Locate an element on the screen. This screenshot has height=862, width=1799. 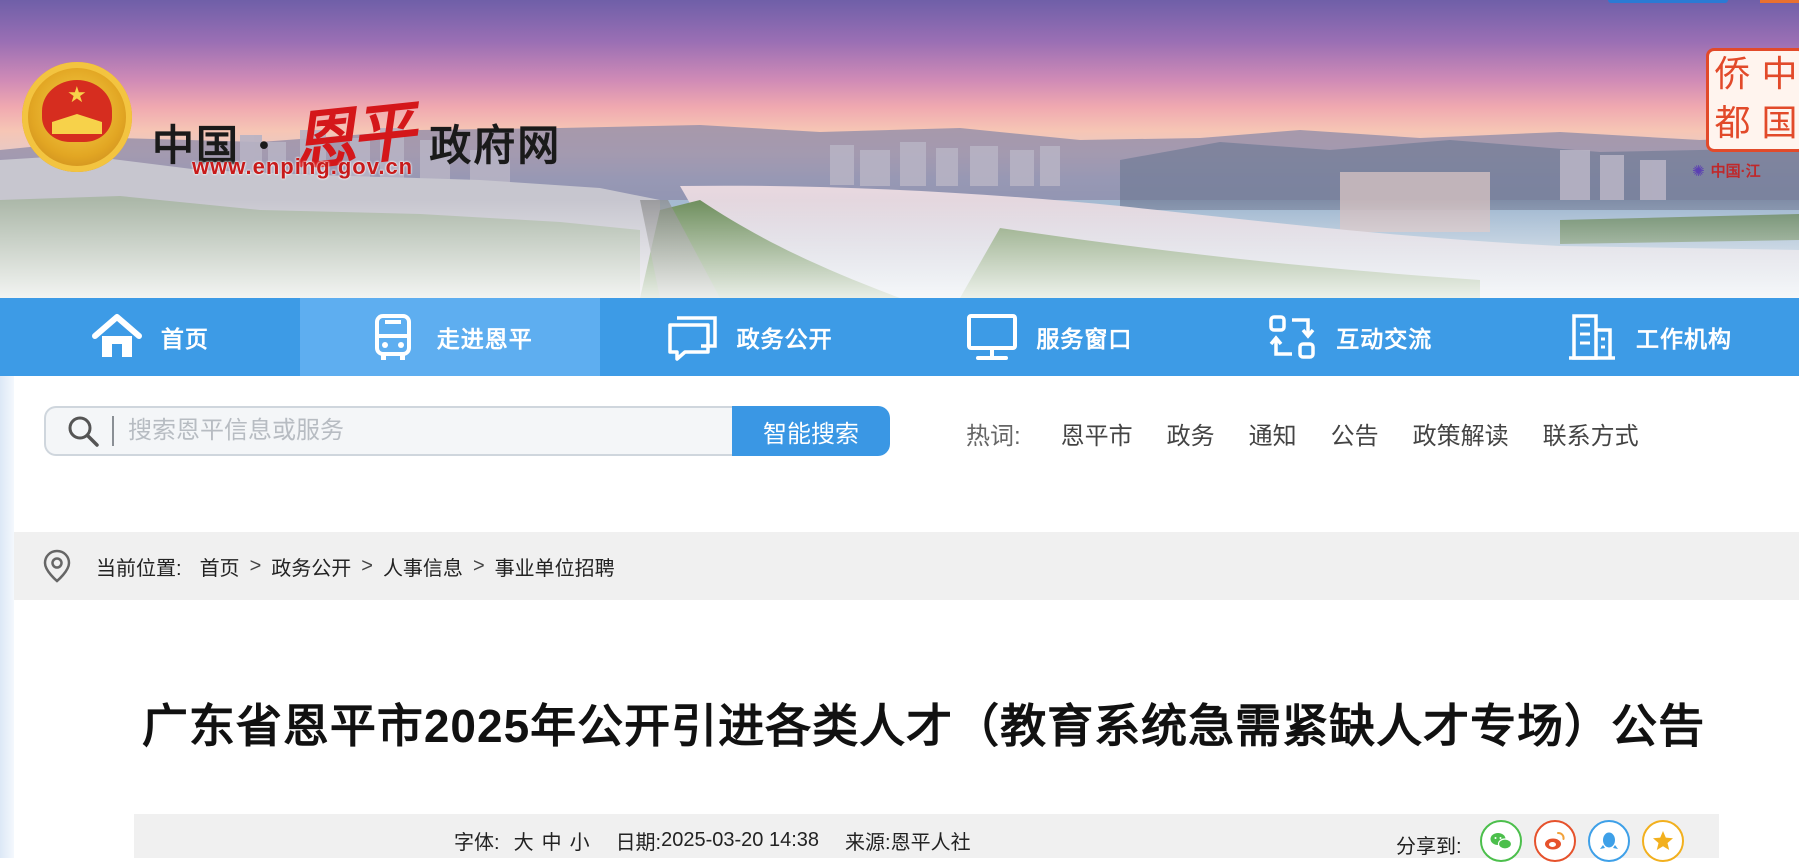
article-title: 广东省恩平市2025年公开引进各类人才（教育系统急需紧缺人才专场）公告 is located at coordinates (923, 726).